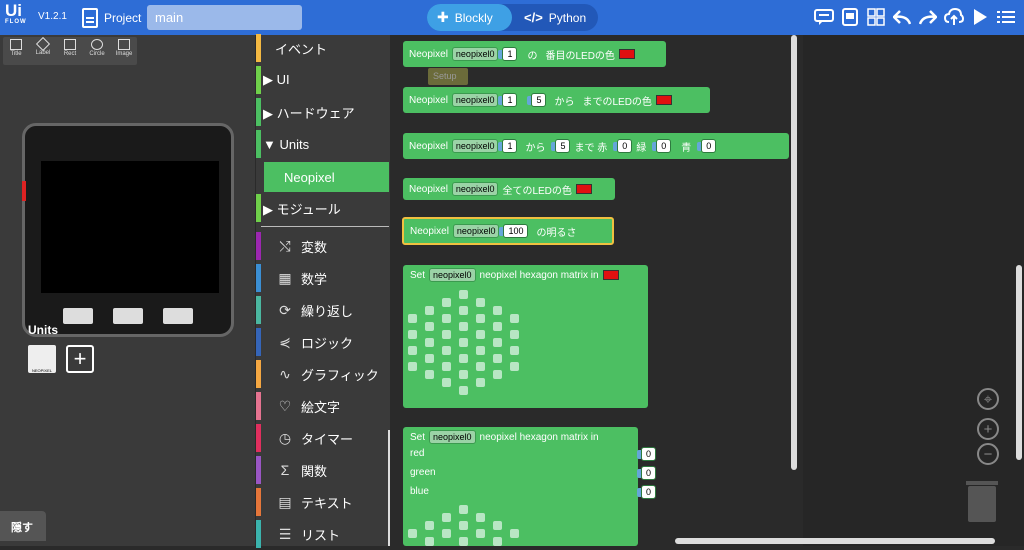  I want to click on device-button-b, so click(128, 316).